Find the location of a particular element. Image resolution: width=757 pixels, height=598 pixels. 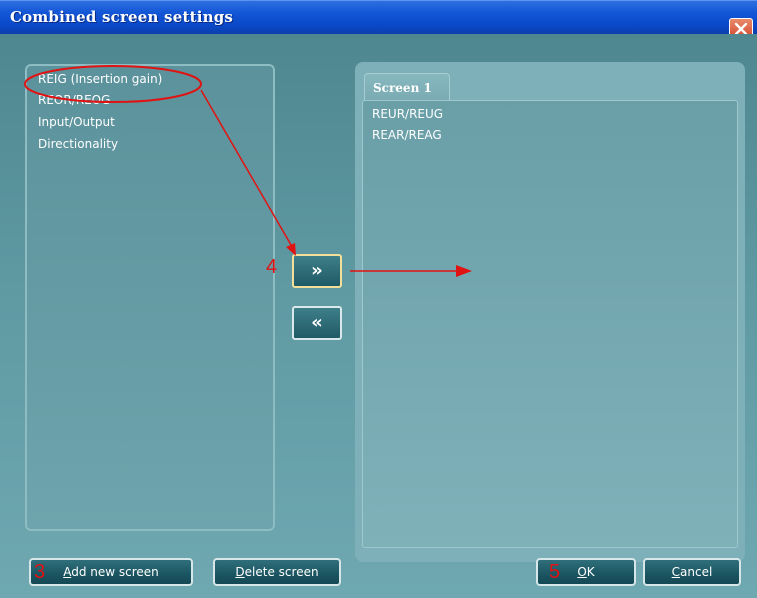

cancel-button: Cancel is located at coordinates (692, 572).